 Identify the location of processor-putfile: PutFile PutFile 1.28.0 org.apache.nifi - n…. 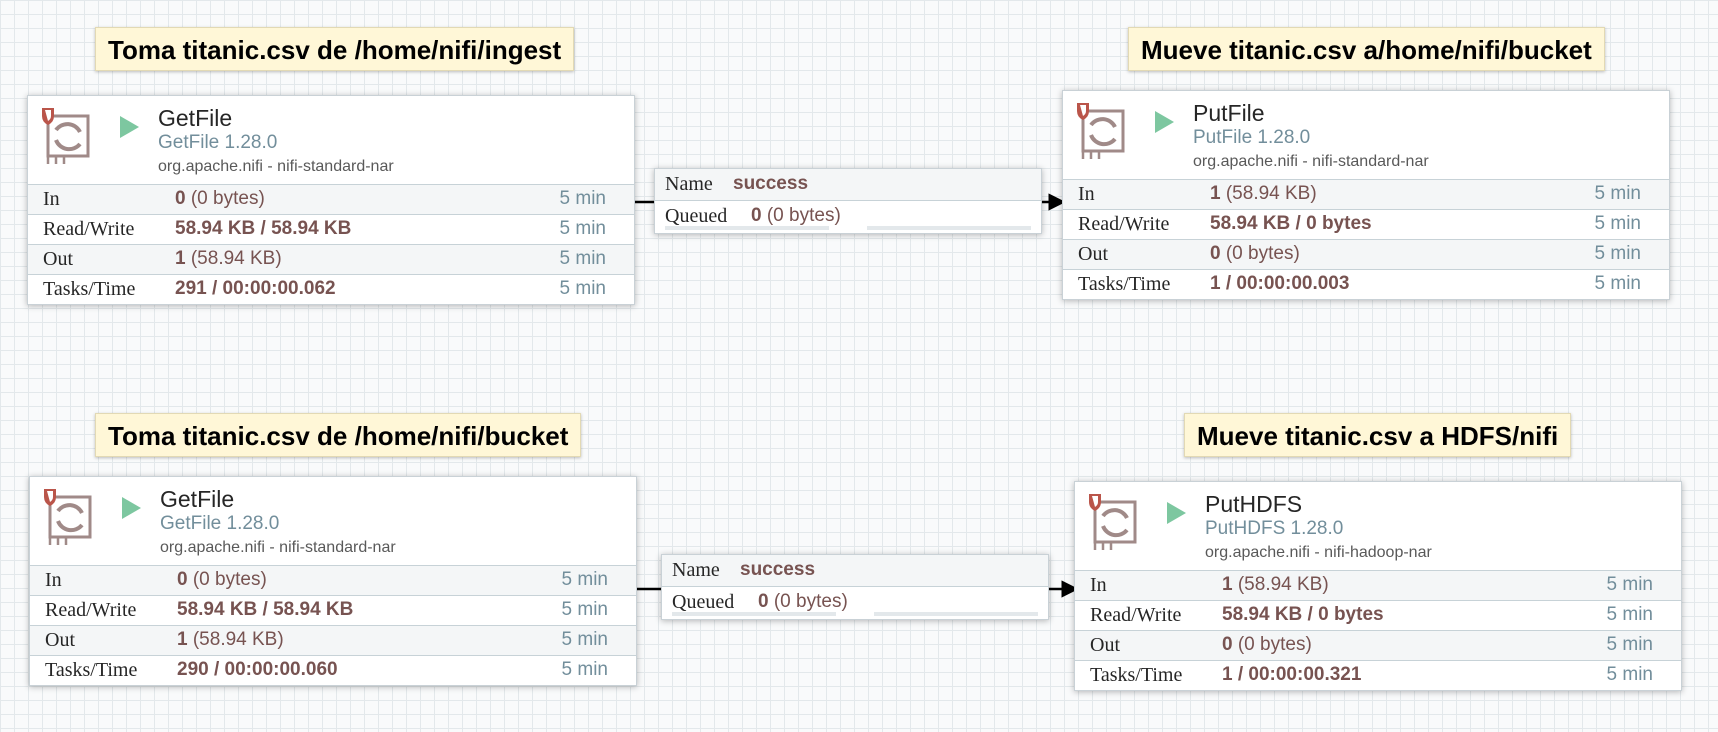
(1366, 195).